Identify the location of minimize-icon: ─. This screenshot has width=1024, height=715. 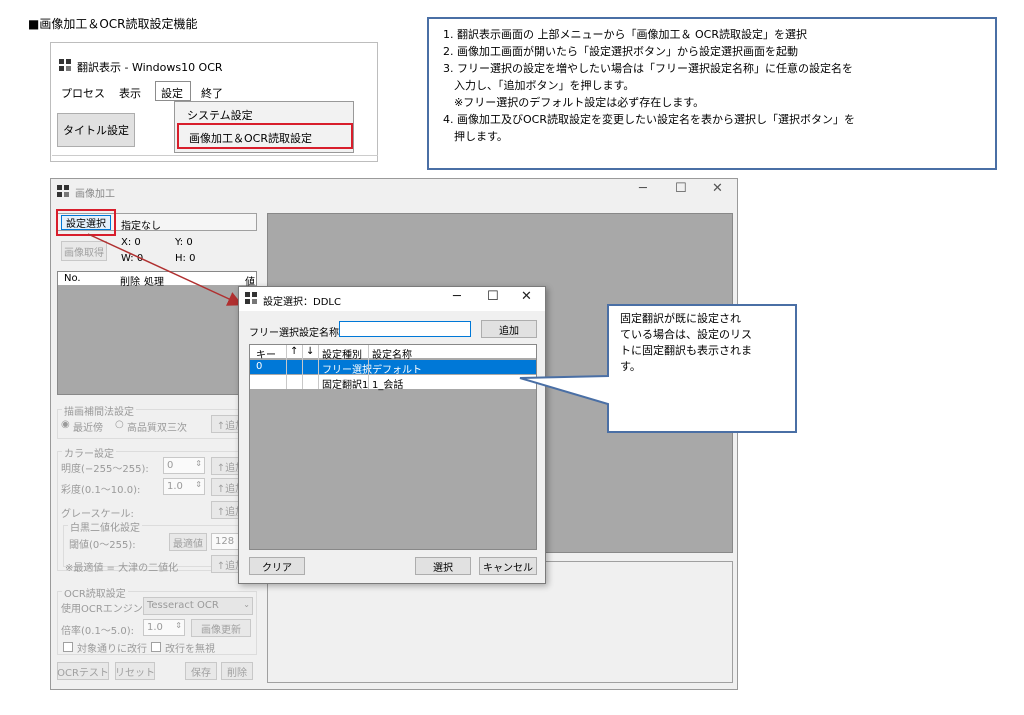
(643, 188).